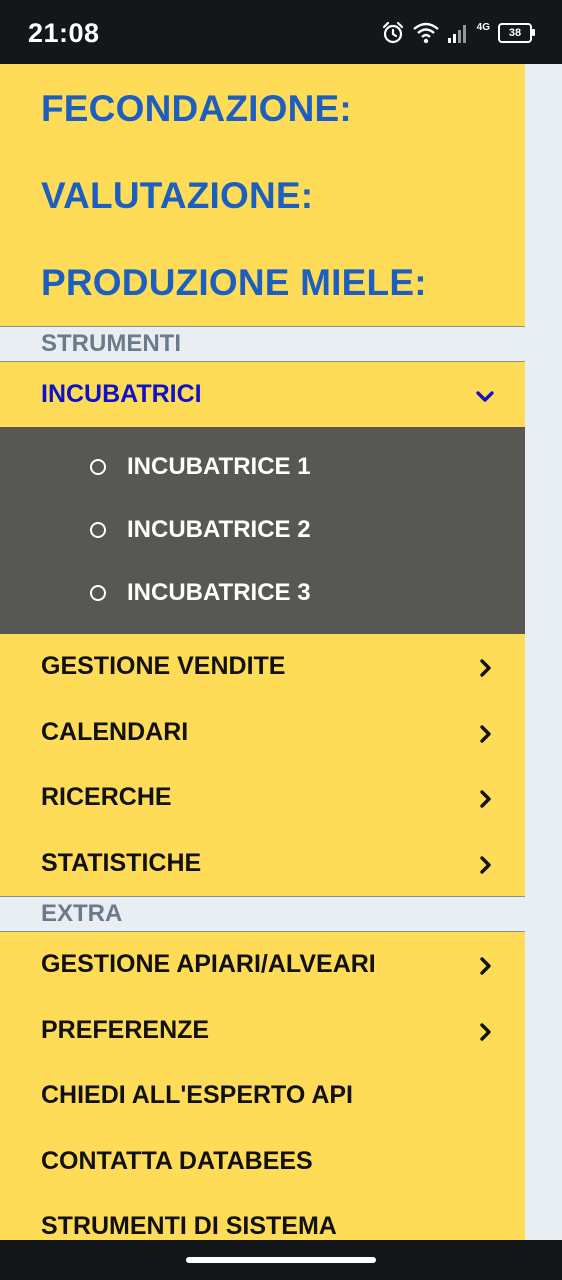  What do you see at coordinates (543, 652) in the screenshot?
I see `scrim-strip` at bounding box center [543, 652].